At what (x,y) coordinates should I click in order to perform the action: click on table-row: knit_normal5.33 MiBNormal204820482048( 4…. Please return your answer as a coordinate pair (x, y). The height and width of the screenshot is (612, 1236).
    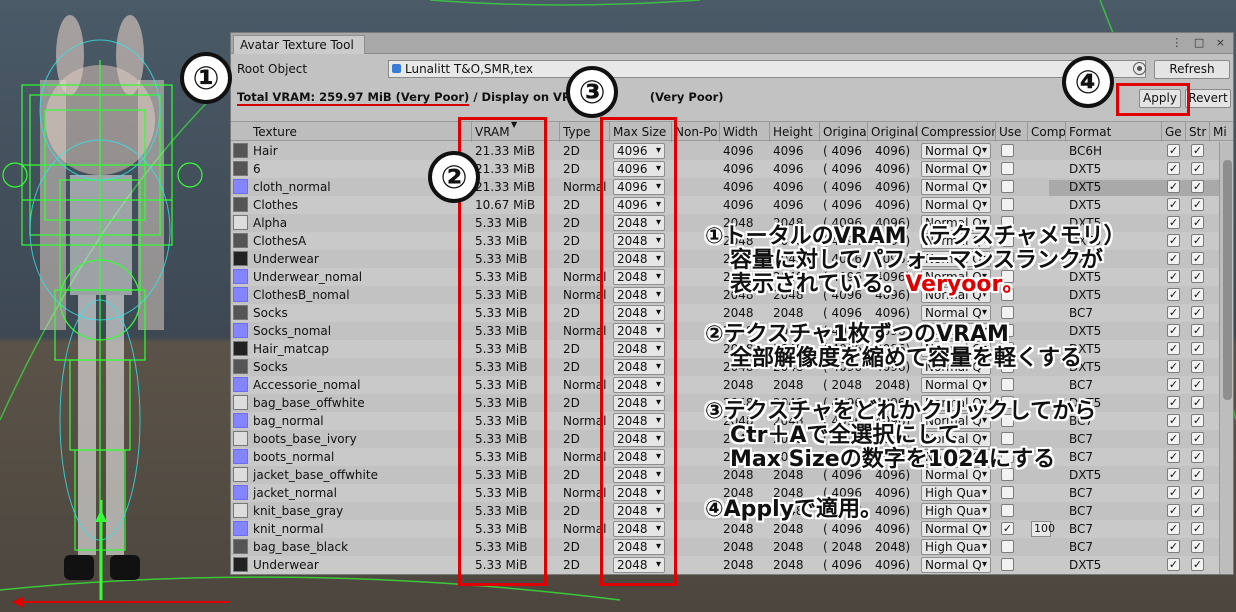
    Looking at the image, I should click on (725, 529).